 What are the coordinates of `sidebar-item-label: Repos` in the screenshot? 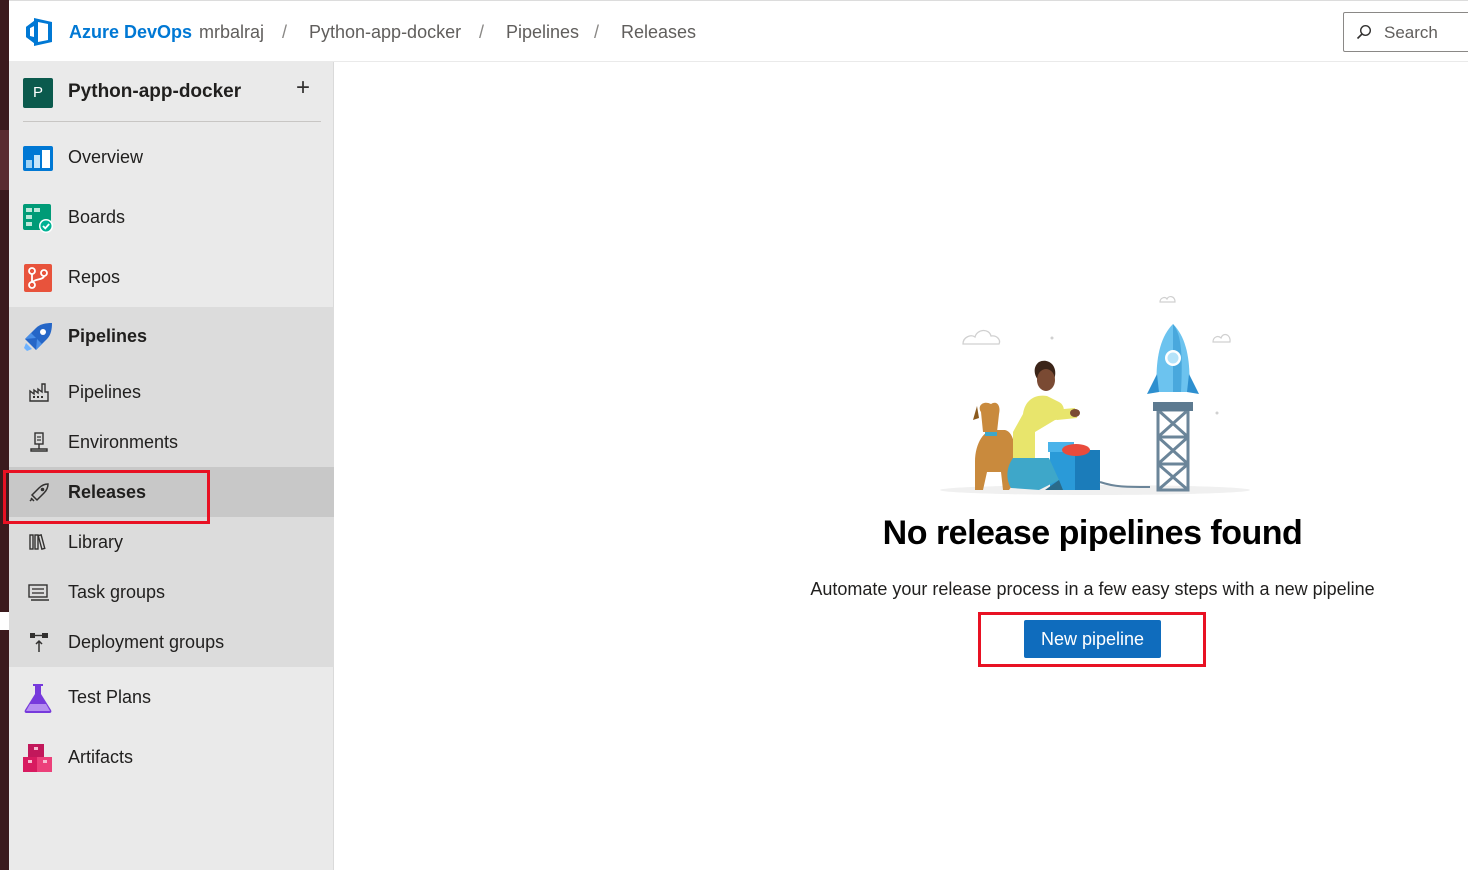 It's located at (94, 277).